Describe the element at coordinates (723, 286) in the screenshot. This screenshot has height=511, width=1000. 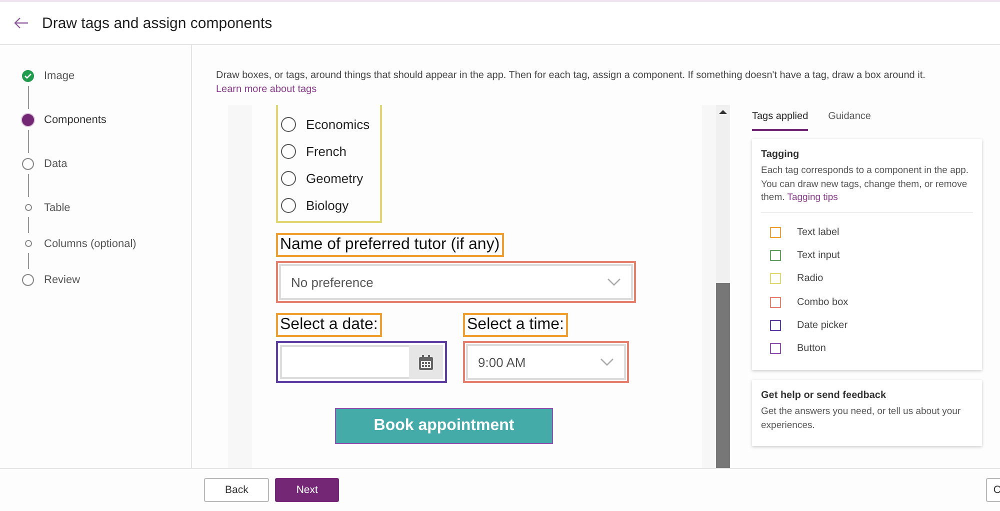
I see `scrollbar` at that location.